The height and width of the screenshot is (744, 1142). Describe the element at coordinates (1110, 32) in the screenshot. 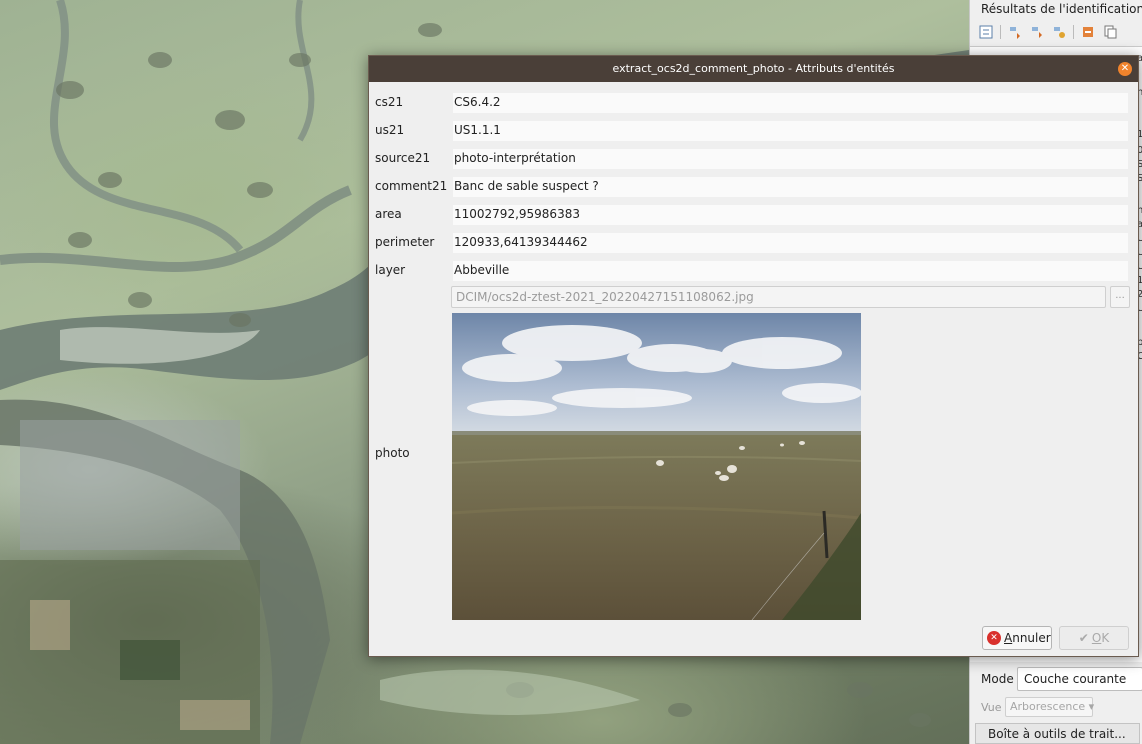

I see `copy-icon` at that location.